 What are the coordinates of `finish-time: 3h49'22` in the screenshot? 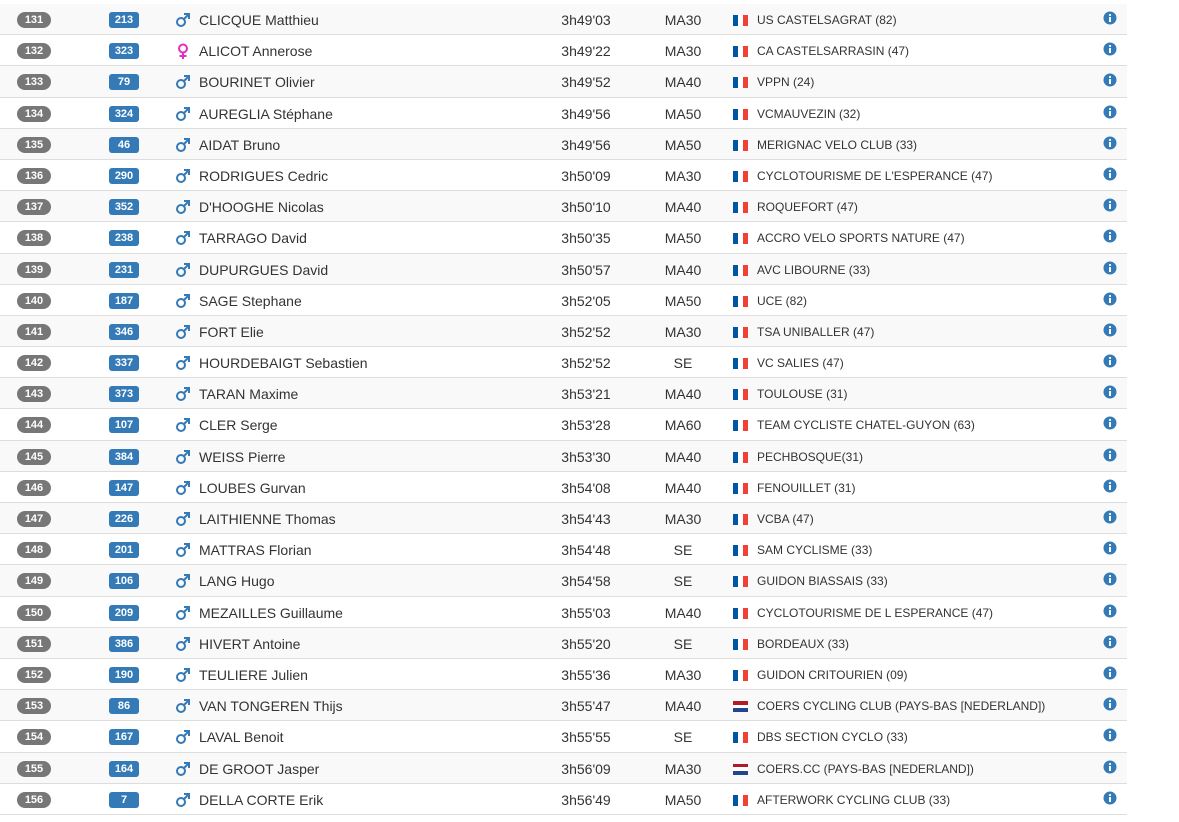 It's located at (586, 51).